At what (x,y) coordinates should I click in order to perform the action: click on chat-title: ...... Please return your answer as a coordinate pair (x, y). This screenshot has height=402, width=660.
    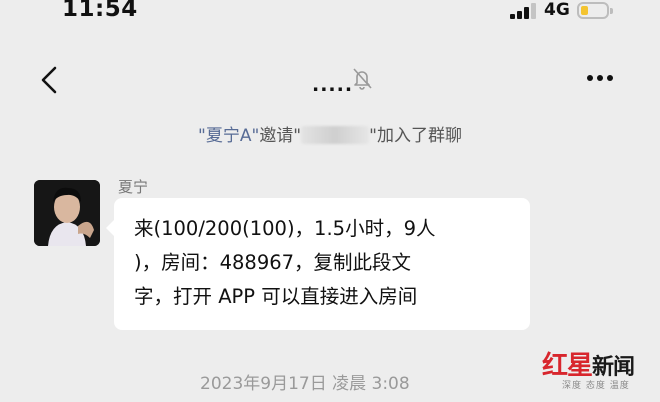
    Looking at the image, I should click on (333, 85).